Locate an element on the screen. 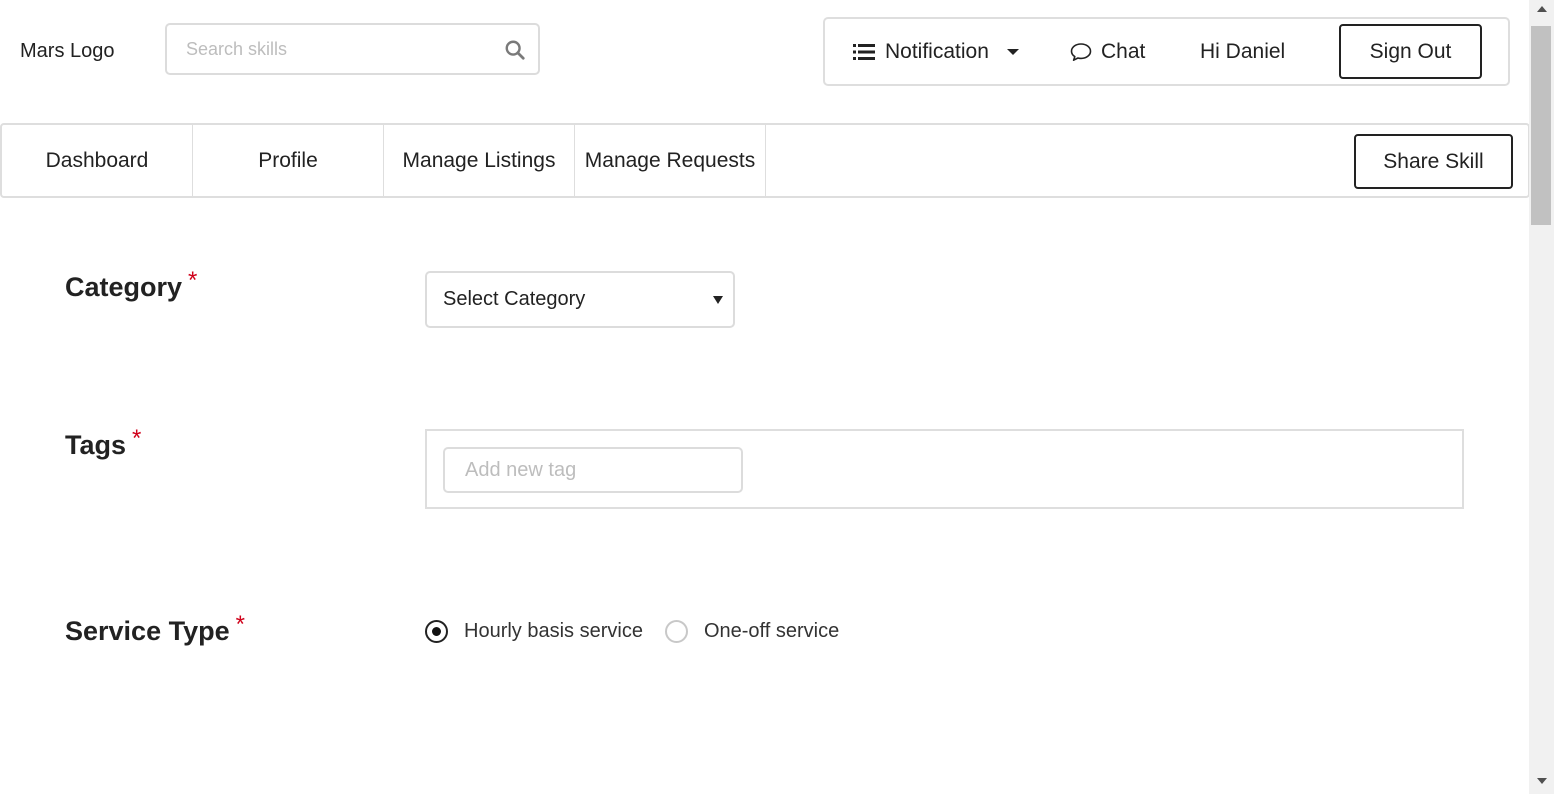 The width and height of the screenshot is (1554, 794). tab-manage-listings: Manage Listings is located at coordinates (479, 160).